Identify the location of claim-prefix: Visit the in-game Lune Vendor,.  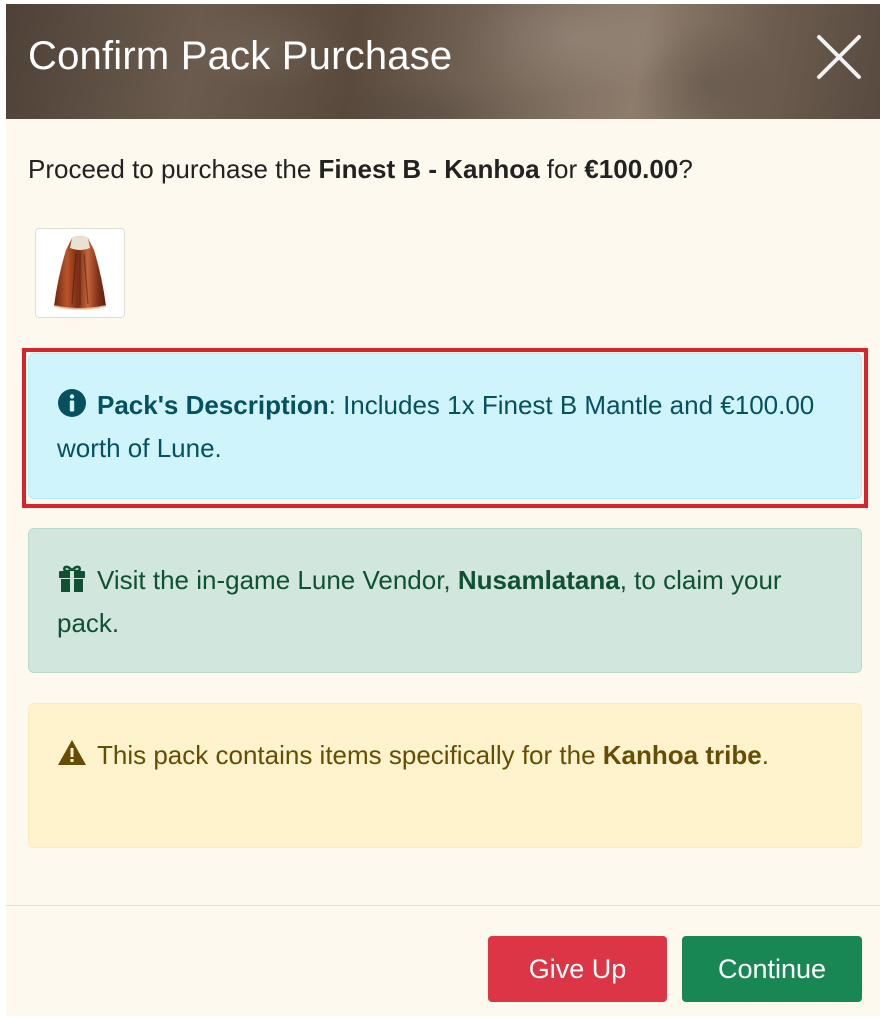
(277, 580).